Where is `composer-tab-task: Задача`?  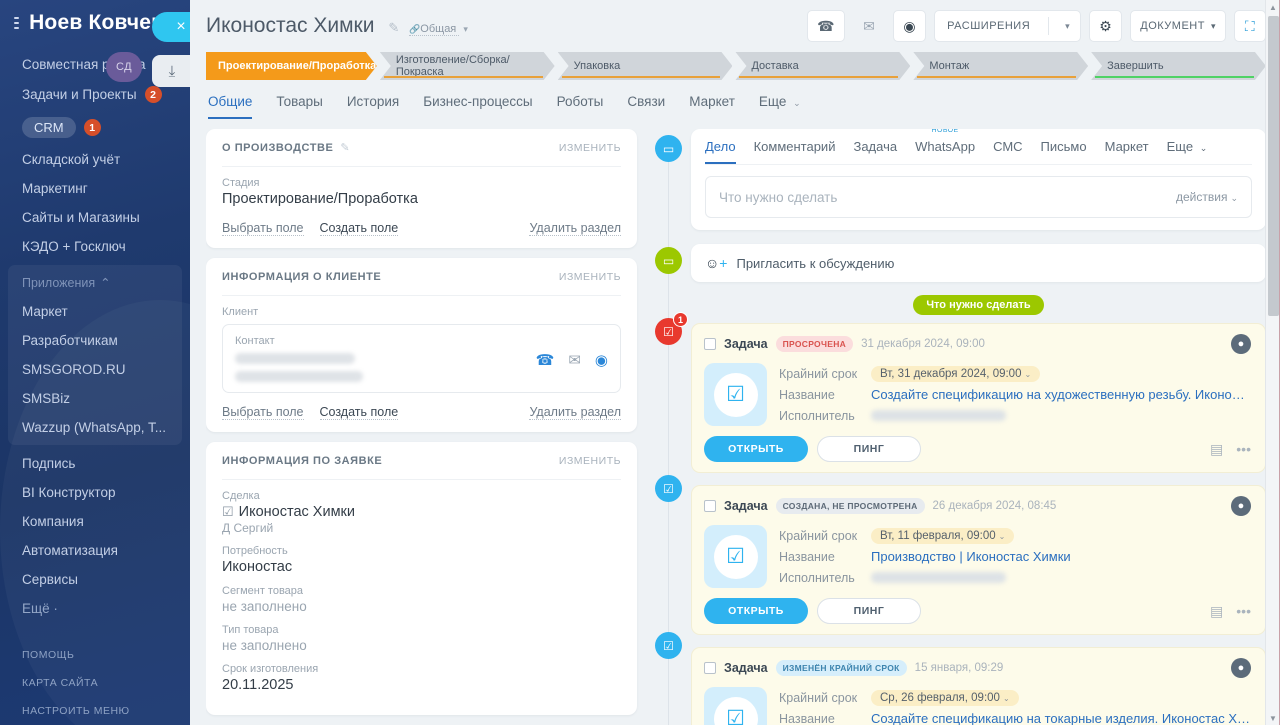 composer-tab-task: Задача is located at coordinates (875, 146).